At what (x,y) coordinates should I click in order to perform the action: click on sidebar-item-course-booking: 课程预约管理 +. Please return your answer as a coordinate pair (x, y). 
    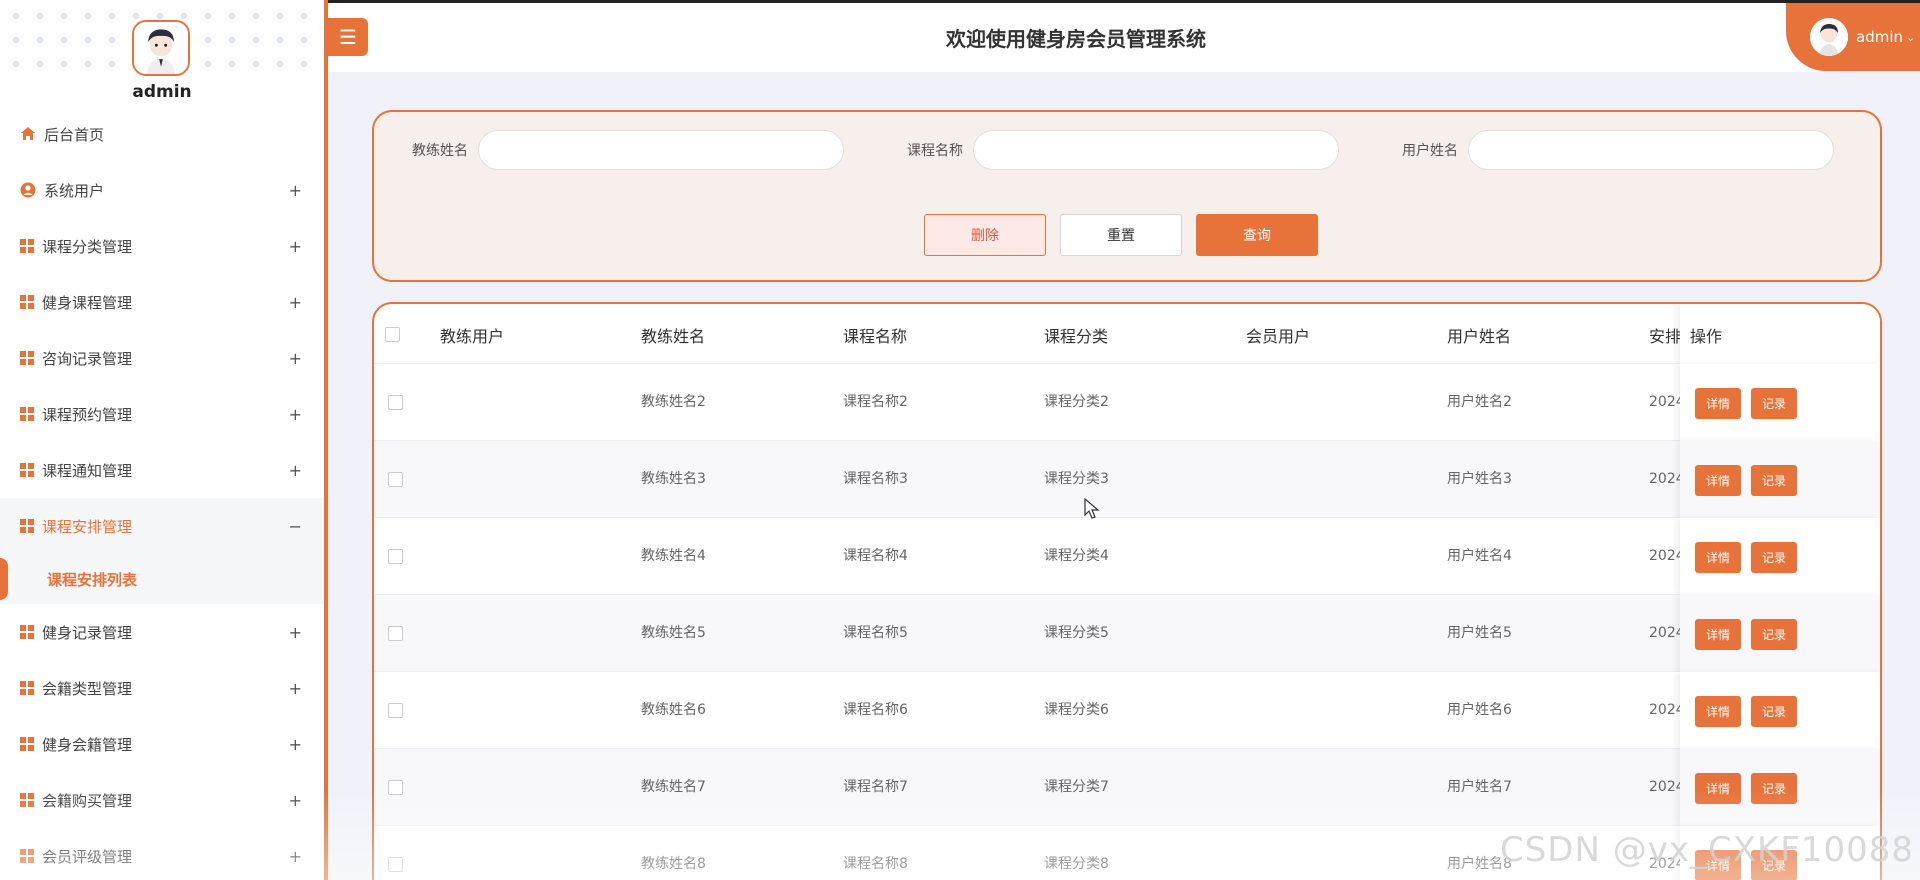
    Looking at the image, I should click on (162, 414).